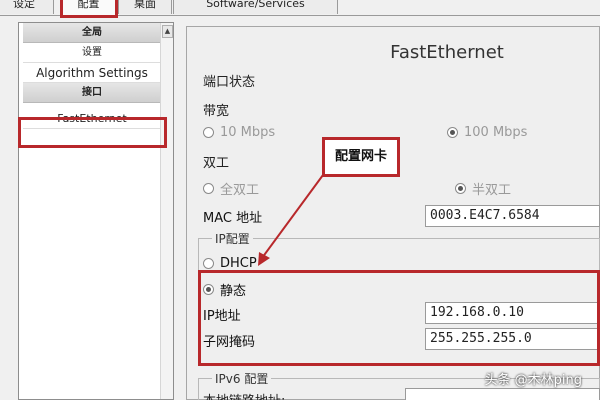  I want to click on half-duplex-radio: 半双工, so click(483, 188).